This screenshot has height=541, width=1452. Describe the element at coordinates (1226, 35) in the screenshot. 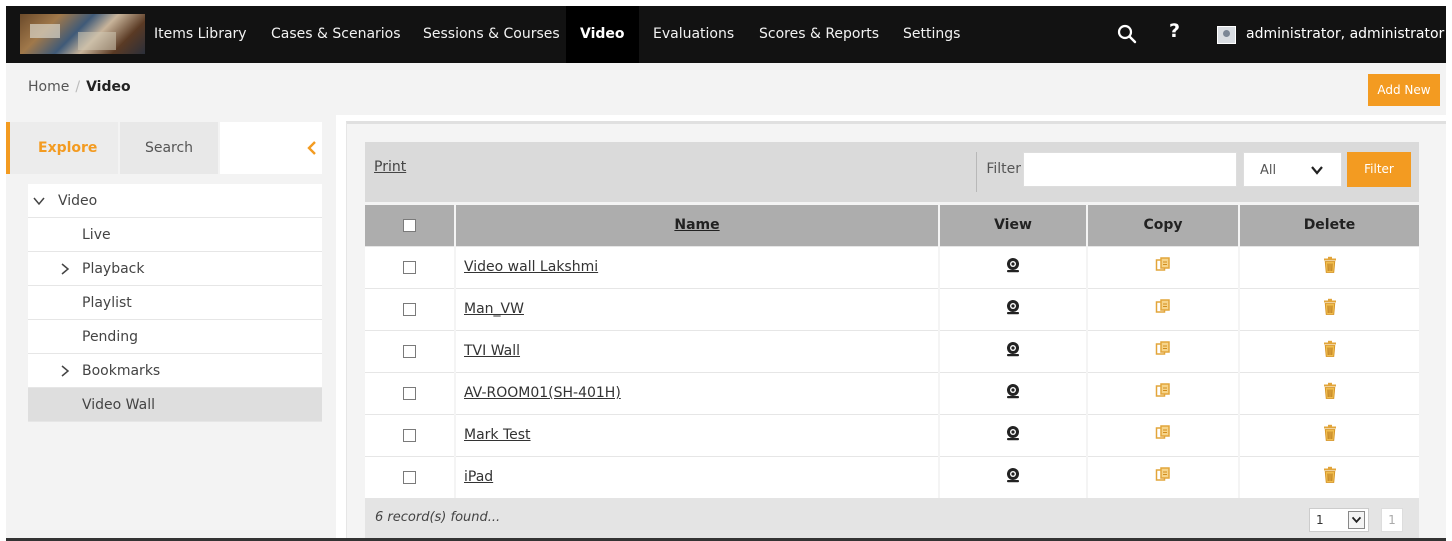

I see `avatar` at that location.